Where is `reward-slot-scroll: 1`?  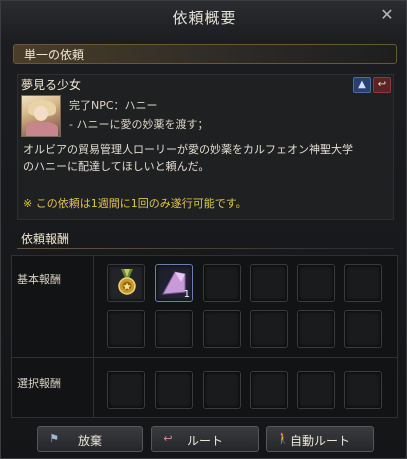 reward-slot-scroll: 1 is located at coordinates (174, 283).